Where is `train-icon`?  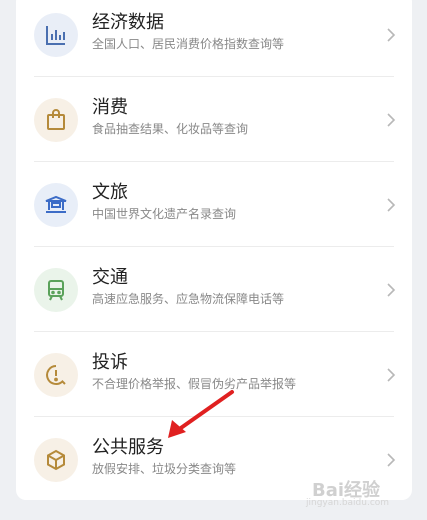
train-icon is located at coordinates (56, 289).